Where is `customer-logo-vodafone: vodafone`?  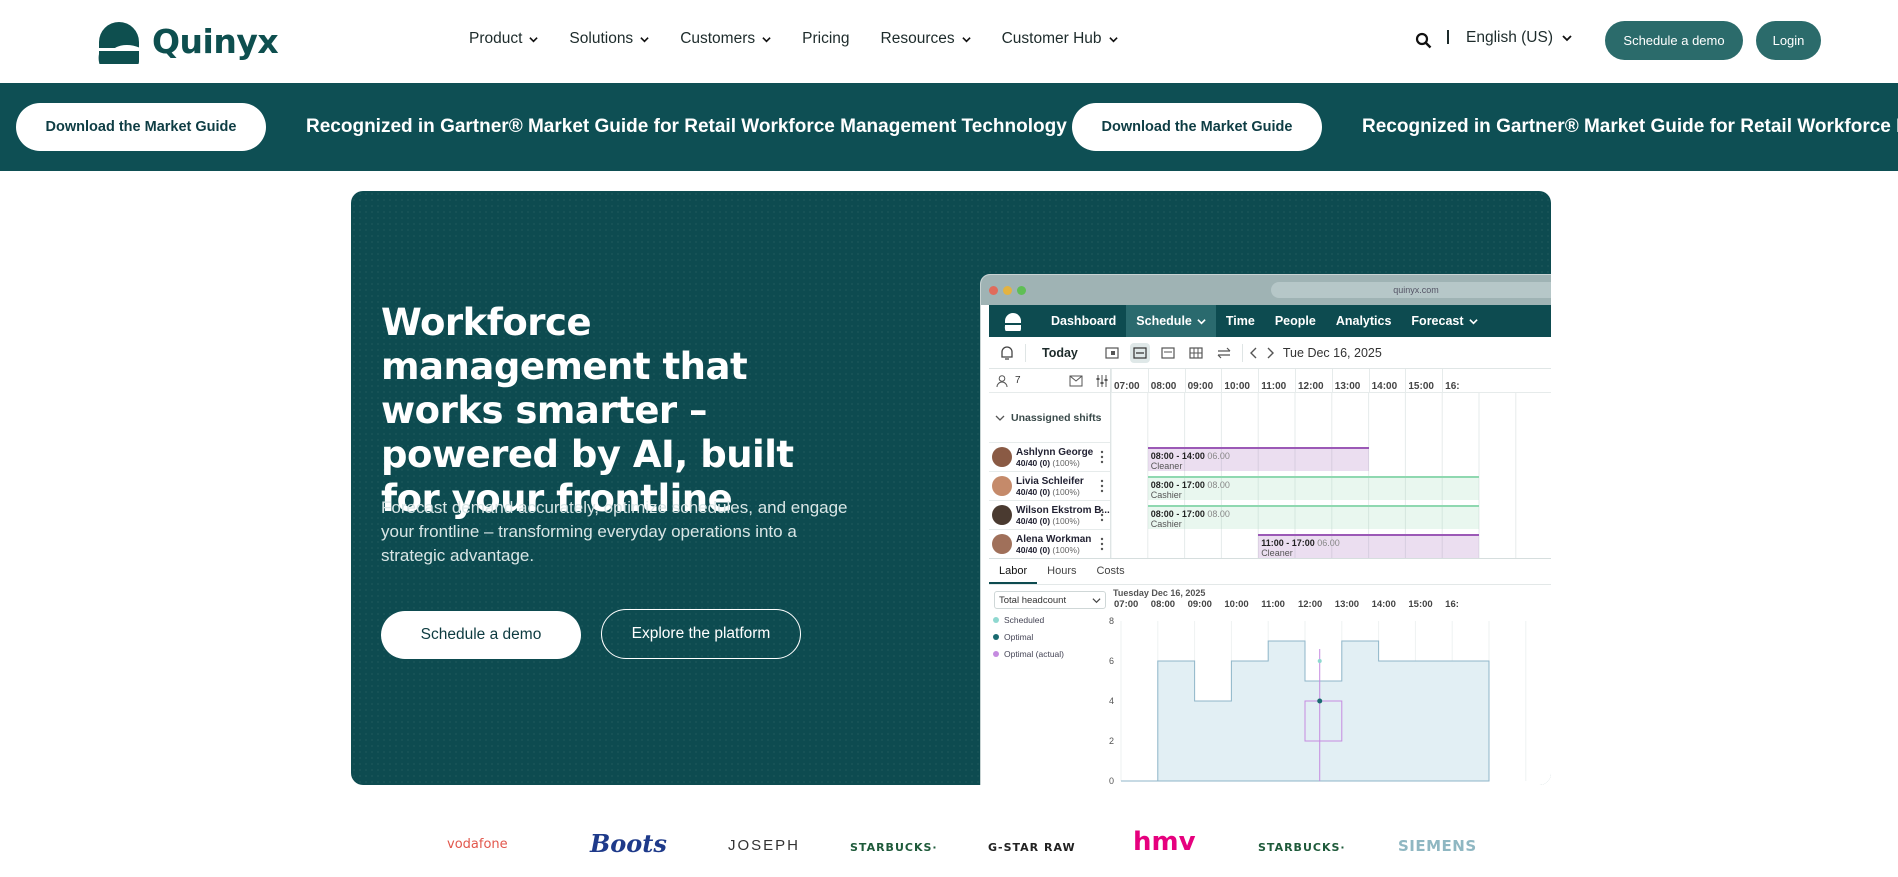
customer-logo-vodafone: vodafone is located at coordinates (477, 844).